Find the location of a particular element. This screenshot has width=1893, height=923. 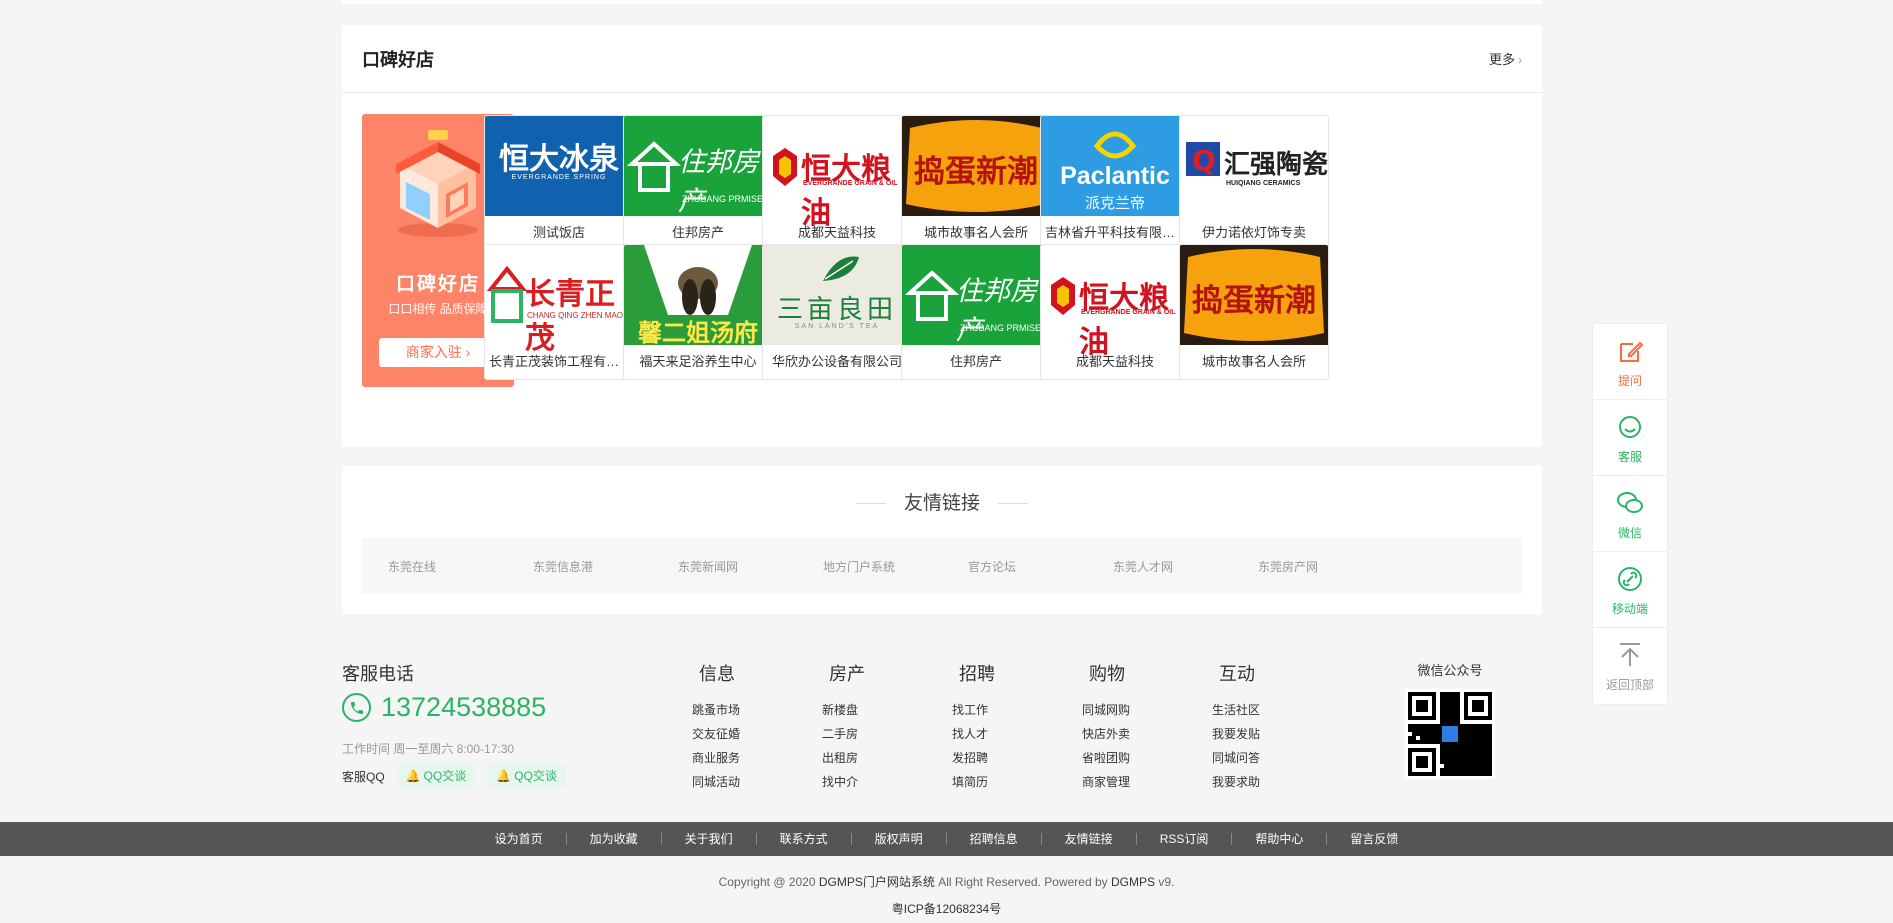

store-logo-text: 恒大冰泉 EVERGRANDE SPRING is located at coordinates (559, 162).